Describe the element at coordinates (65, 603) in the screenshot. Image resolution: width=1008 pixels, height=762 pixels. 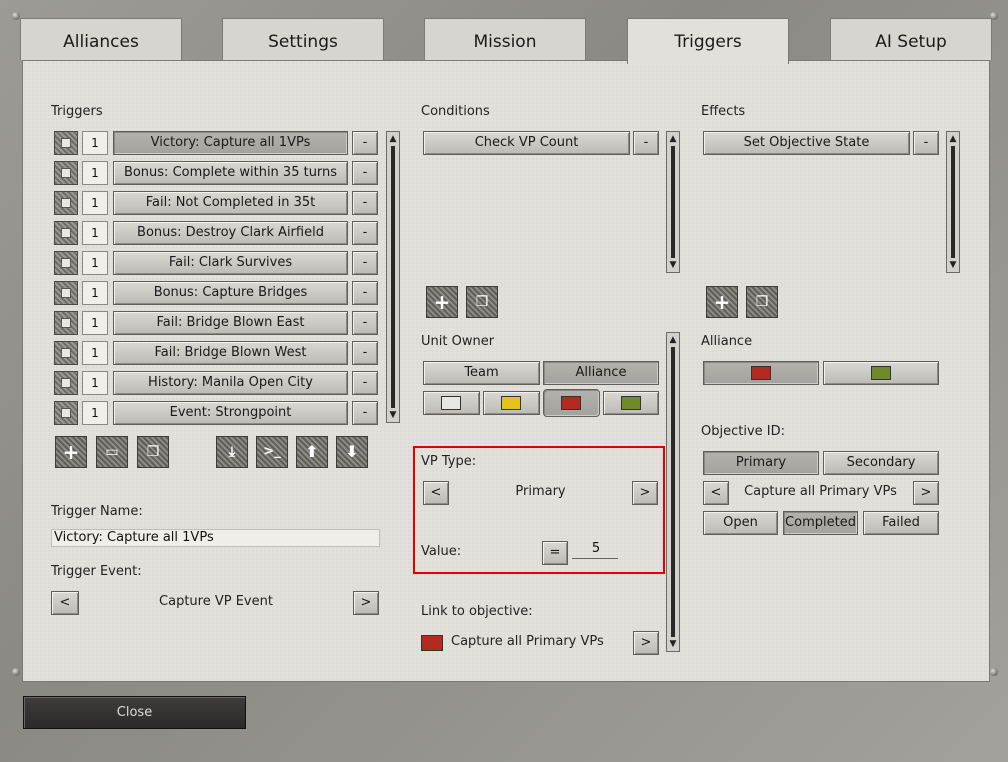
I see `trigger-event-prev-button: <` at that location.